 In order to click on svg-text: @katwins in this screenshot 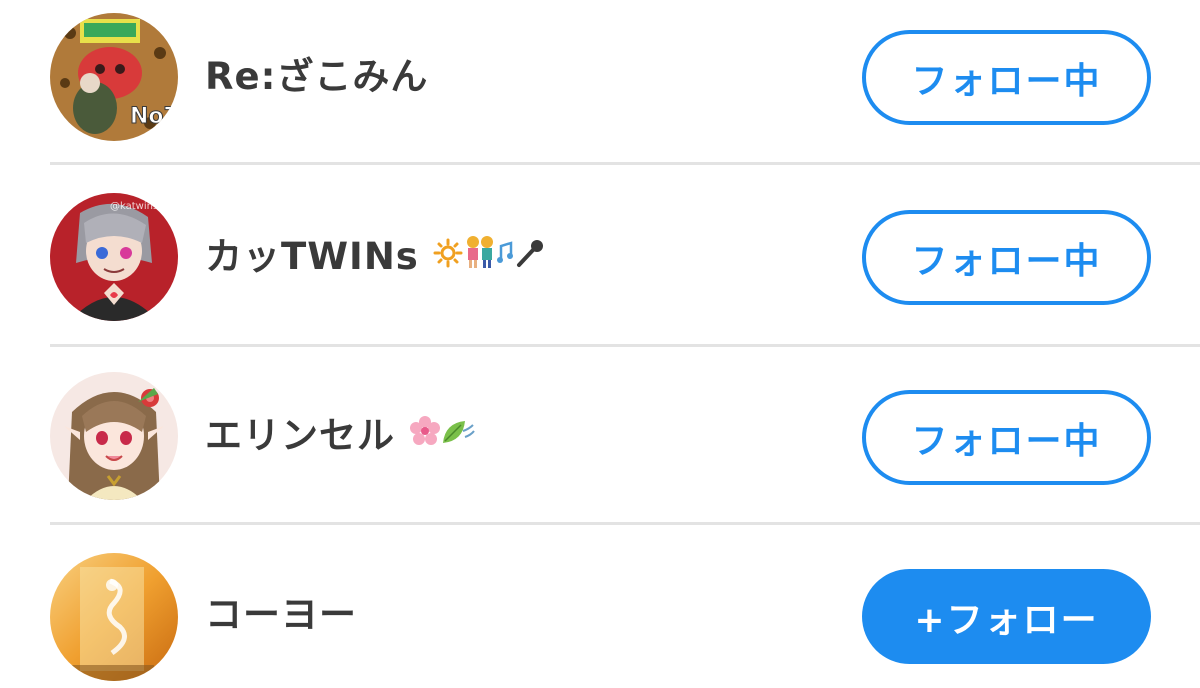, I will do `click(134, 206)`.